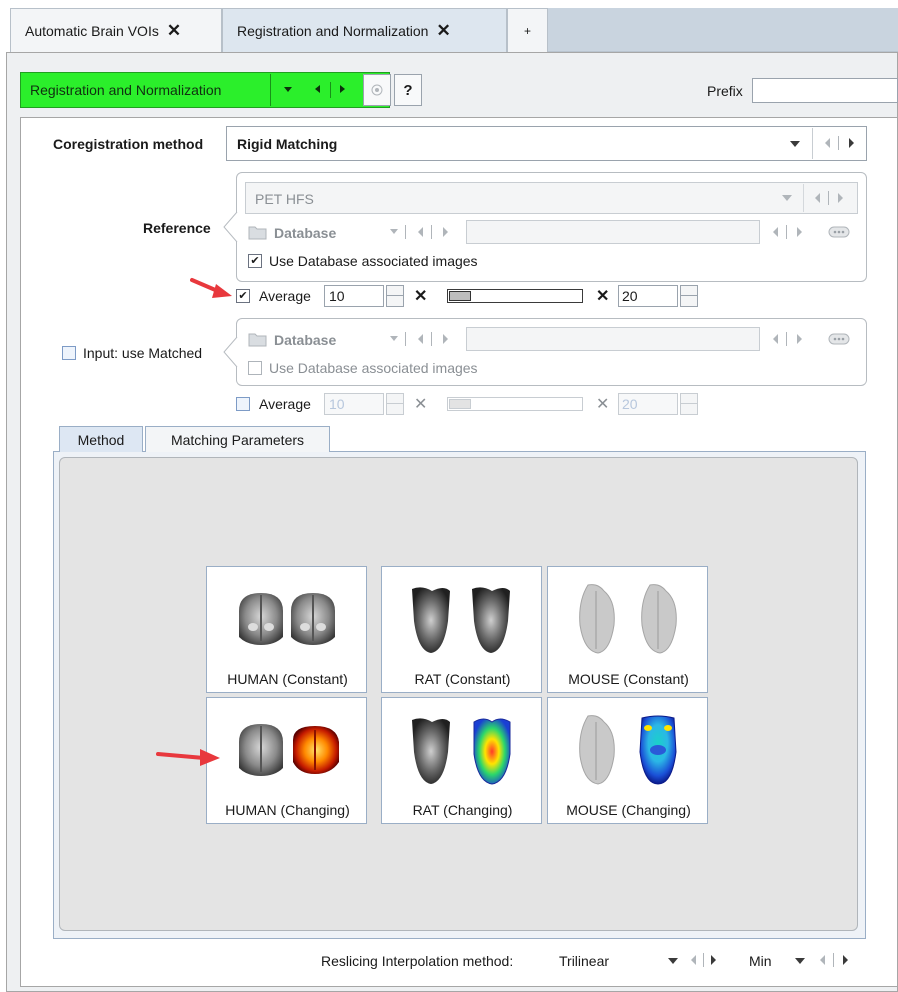  I want to click on tab-label: Matching Parameters, so click(237, 439).